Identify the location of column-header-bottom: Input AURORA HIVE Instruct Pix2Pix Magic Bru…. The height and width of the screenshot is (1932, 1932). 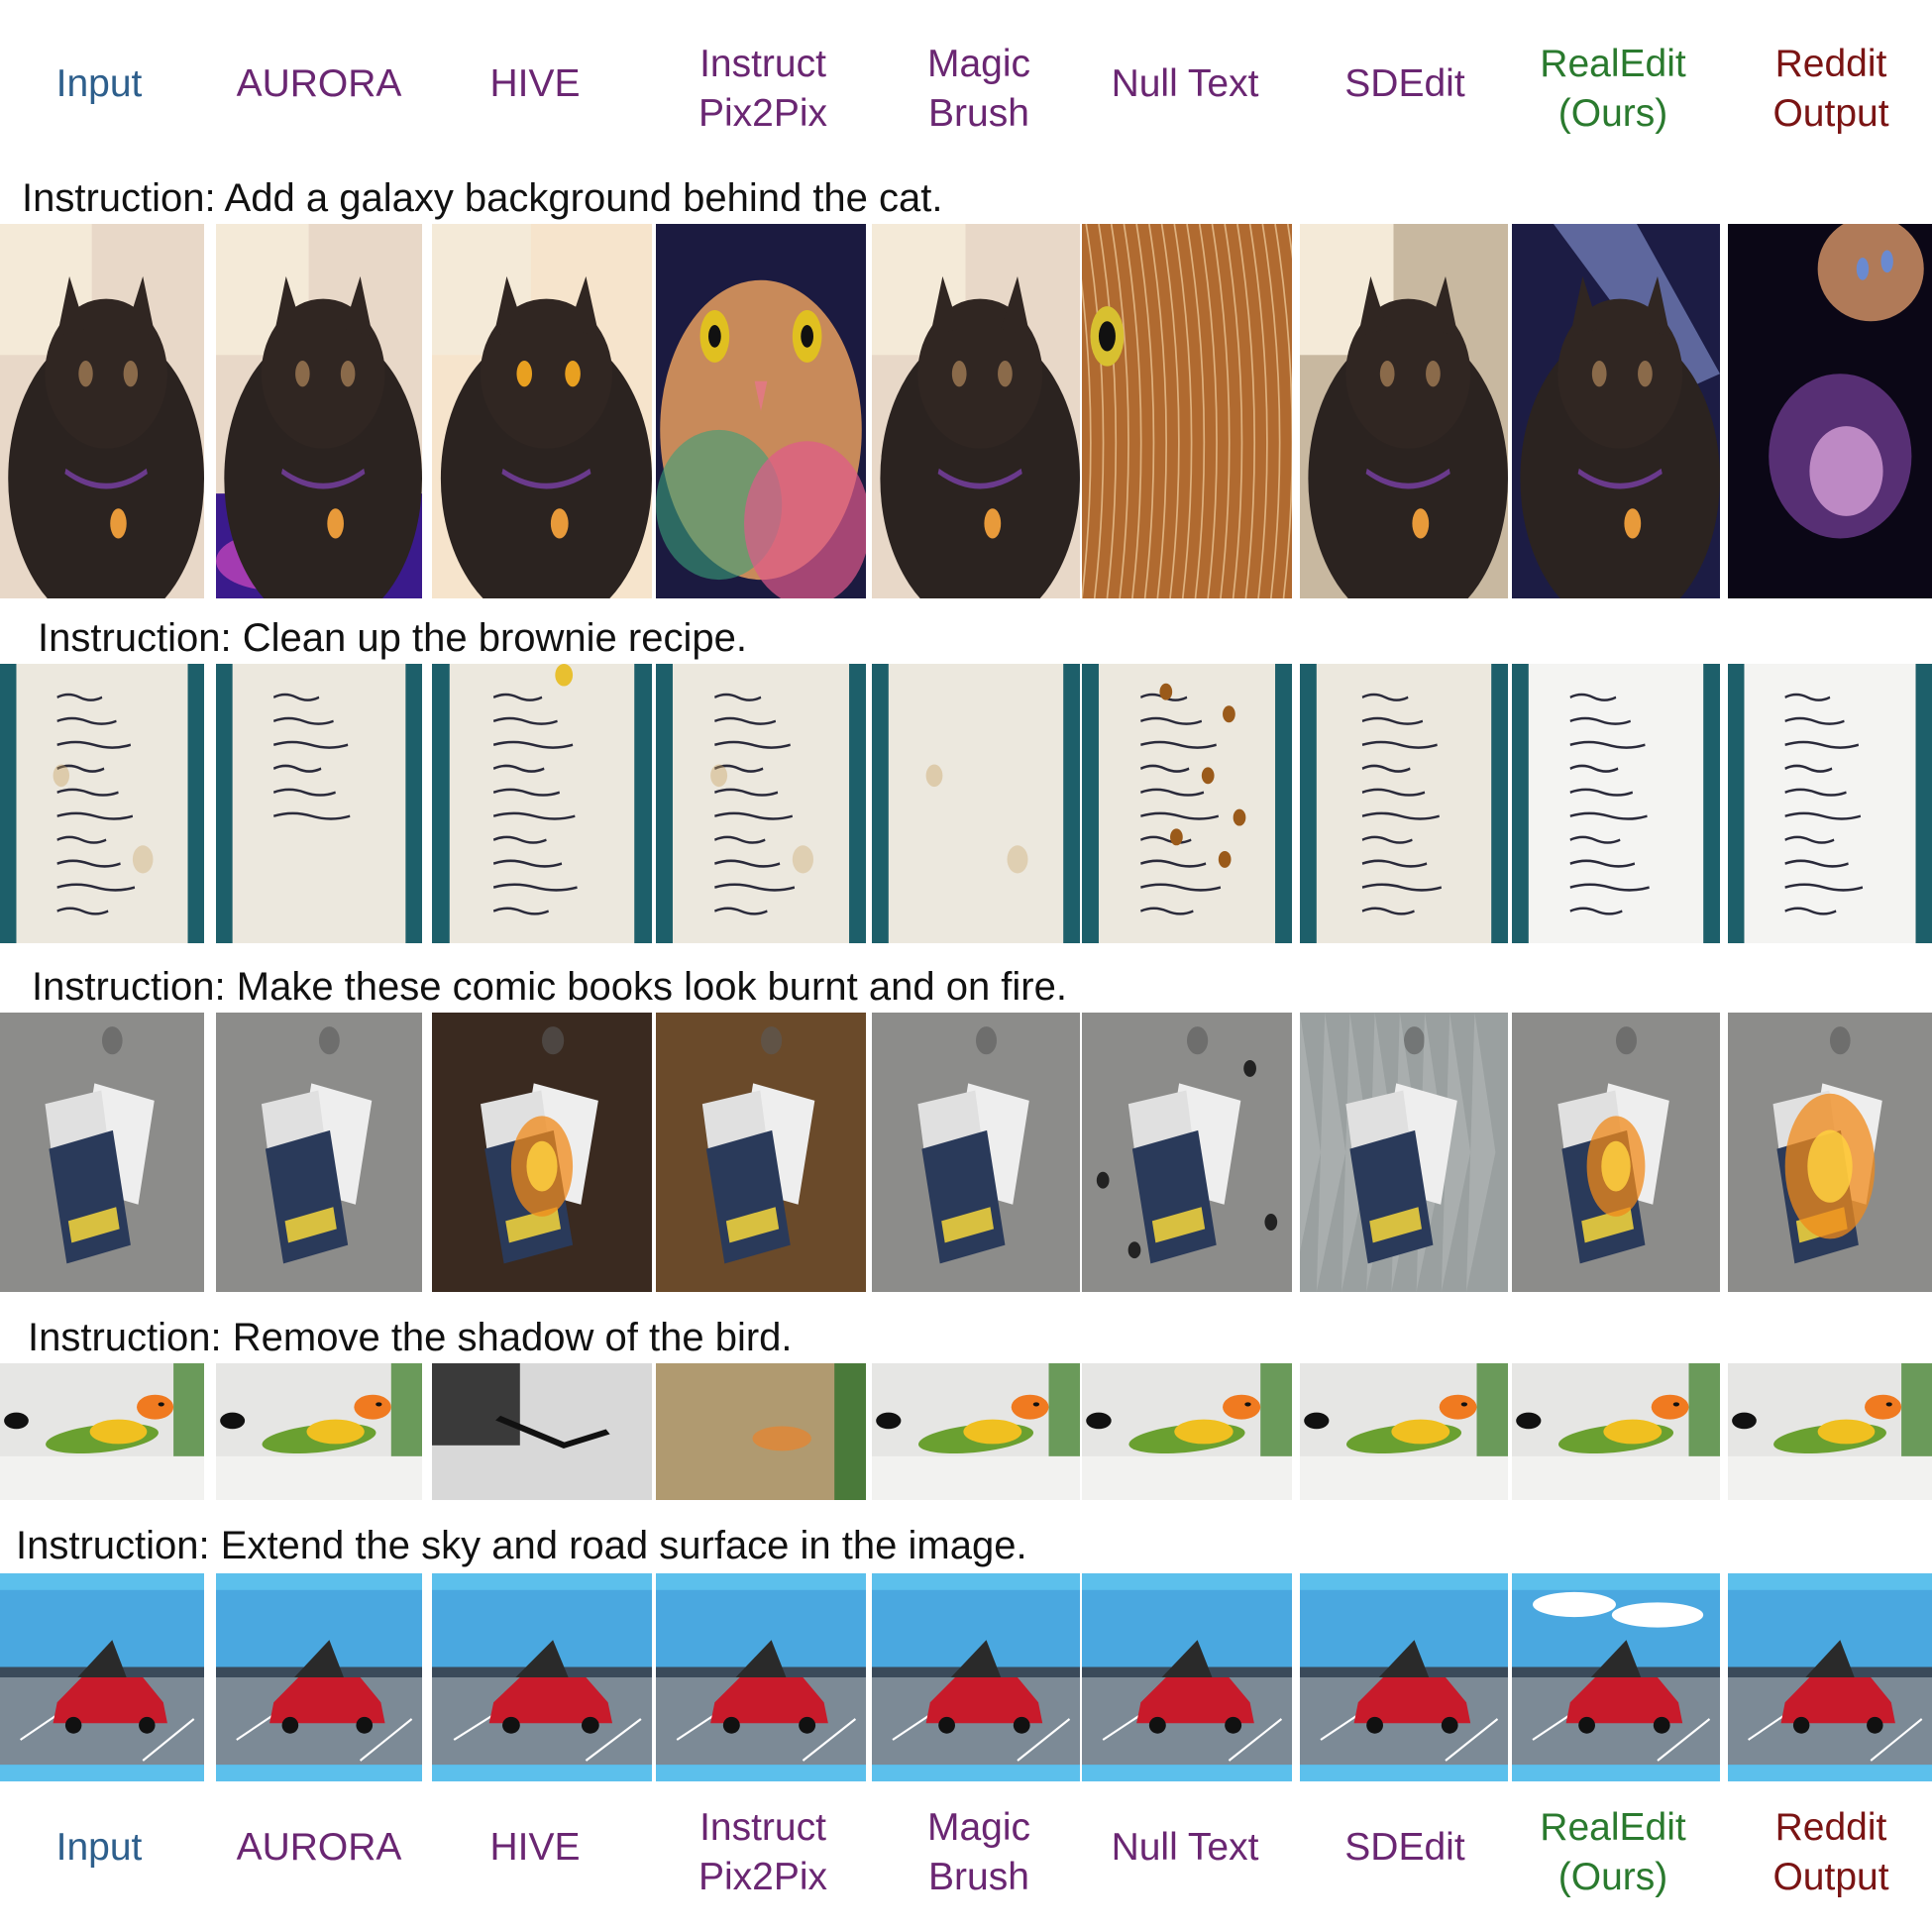
(966, 1835).